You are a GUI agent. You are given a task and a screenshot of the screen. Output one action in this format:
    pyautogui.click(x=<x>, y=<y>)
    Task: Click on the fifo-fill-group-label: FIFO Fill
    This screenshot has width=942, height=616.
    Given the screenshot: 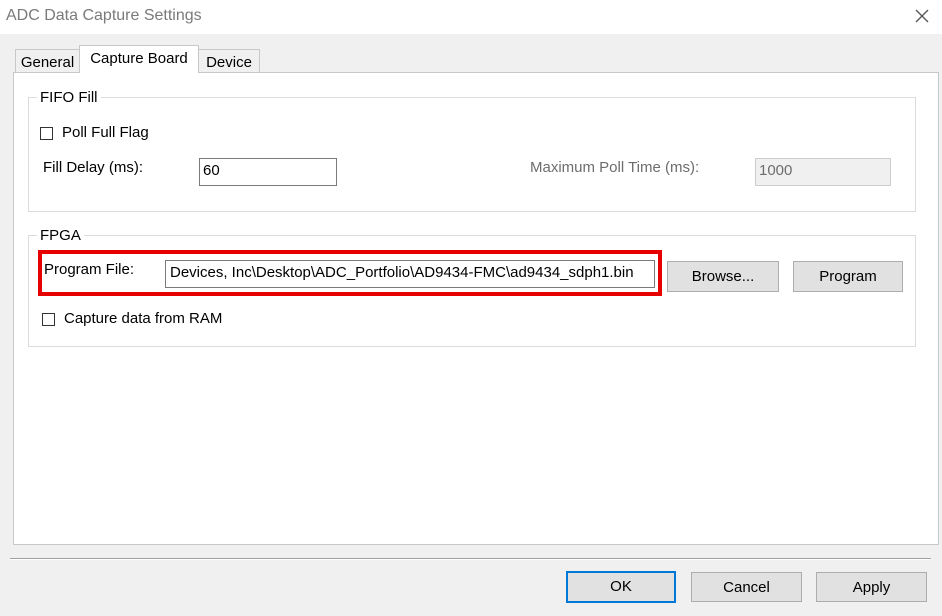 What is the action you would take?
    pyautogui.click(x=69, y=97)
    